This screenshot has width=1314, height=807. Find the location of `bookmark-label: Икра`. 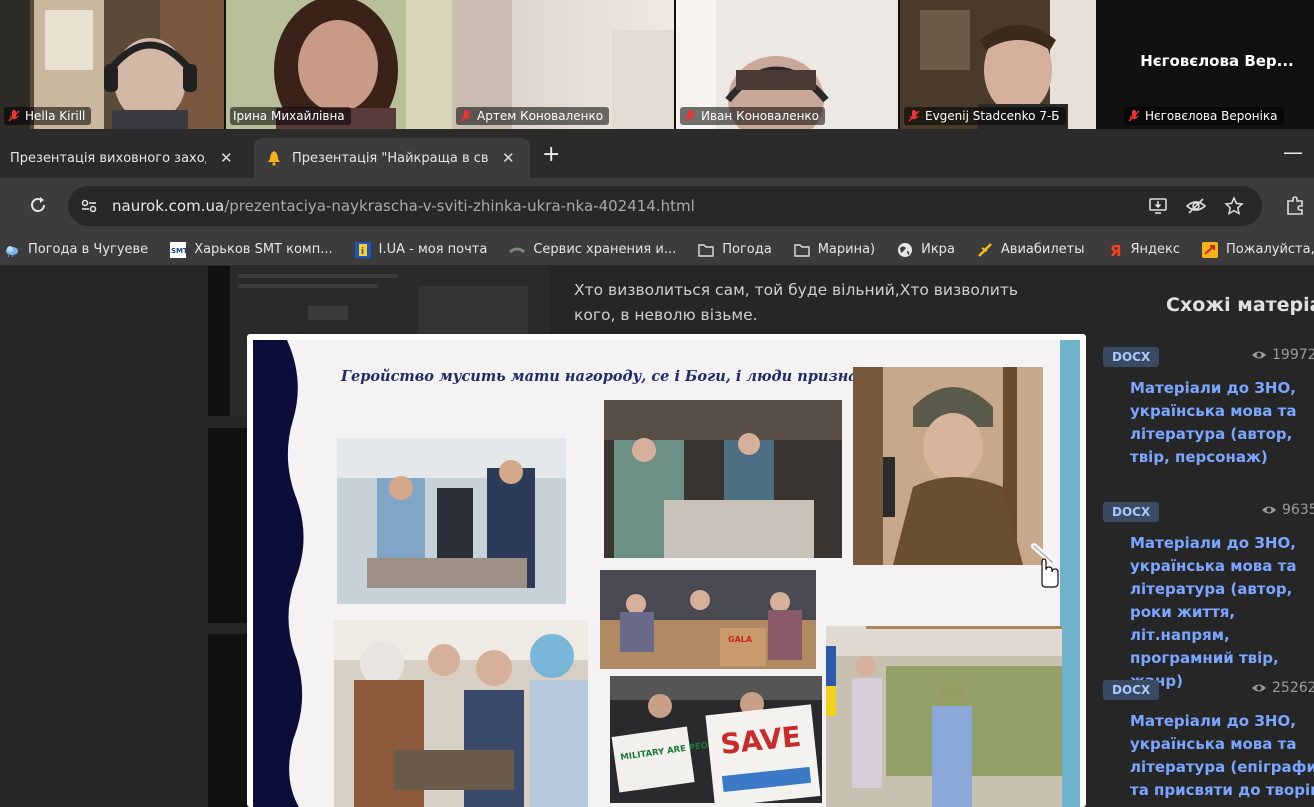

bookmark-label: Икра is located at coordinates (938, 249).